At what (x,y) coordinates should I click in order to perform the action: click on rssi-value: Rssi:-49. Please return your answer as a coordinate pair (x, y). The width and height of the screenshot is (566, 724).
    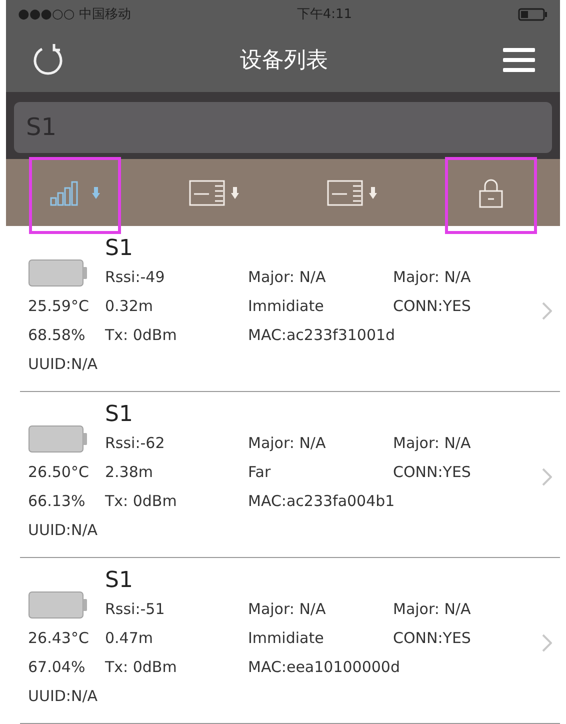
    Looking at the image, I should click on (135, 277).